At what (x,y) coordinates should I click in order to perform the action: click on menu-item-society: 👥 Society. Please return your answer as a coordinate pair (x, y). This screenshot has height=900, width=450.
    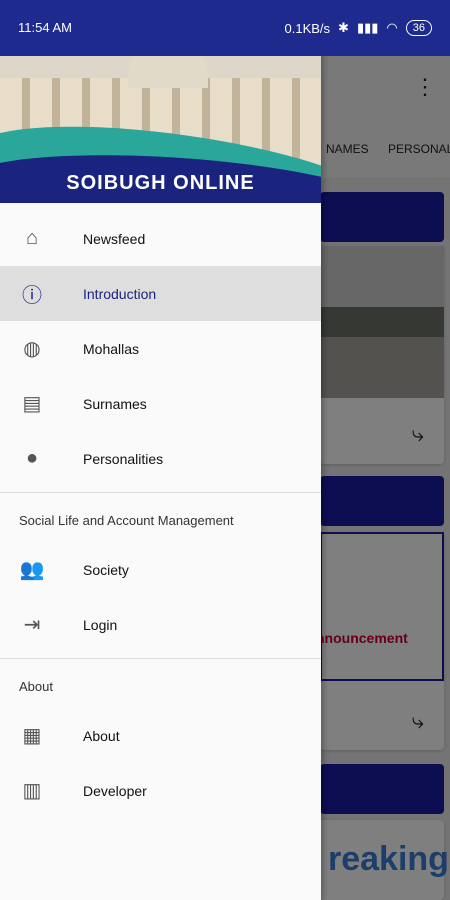
    Looking at the image, I should click on (160, 569).